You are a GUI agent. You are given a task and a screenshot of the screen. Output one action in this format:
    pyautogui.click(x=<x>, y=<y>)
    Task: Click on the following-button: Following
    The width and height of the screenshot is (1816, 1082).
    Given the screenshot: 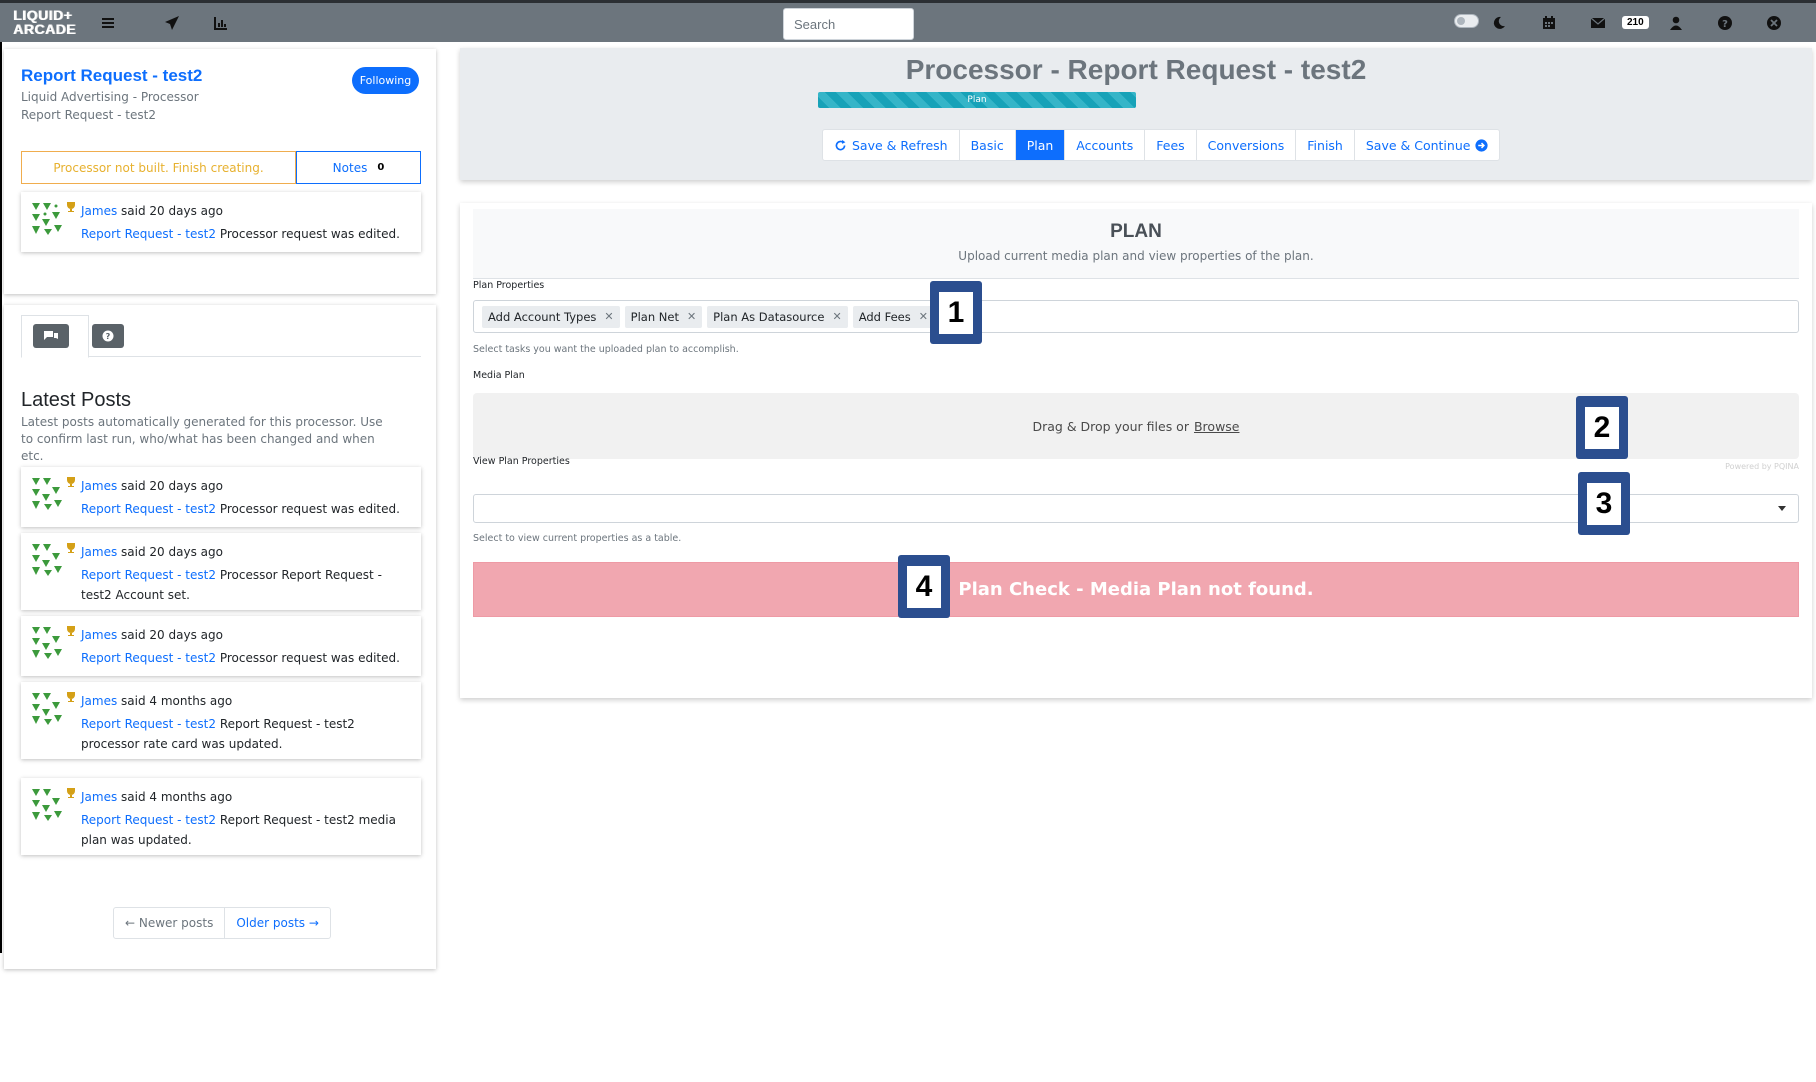 What is the action you would take?
    pyautogui.click(x=385, y=80)
    